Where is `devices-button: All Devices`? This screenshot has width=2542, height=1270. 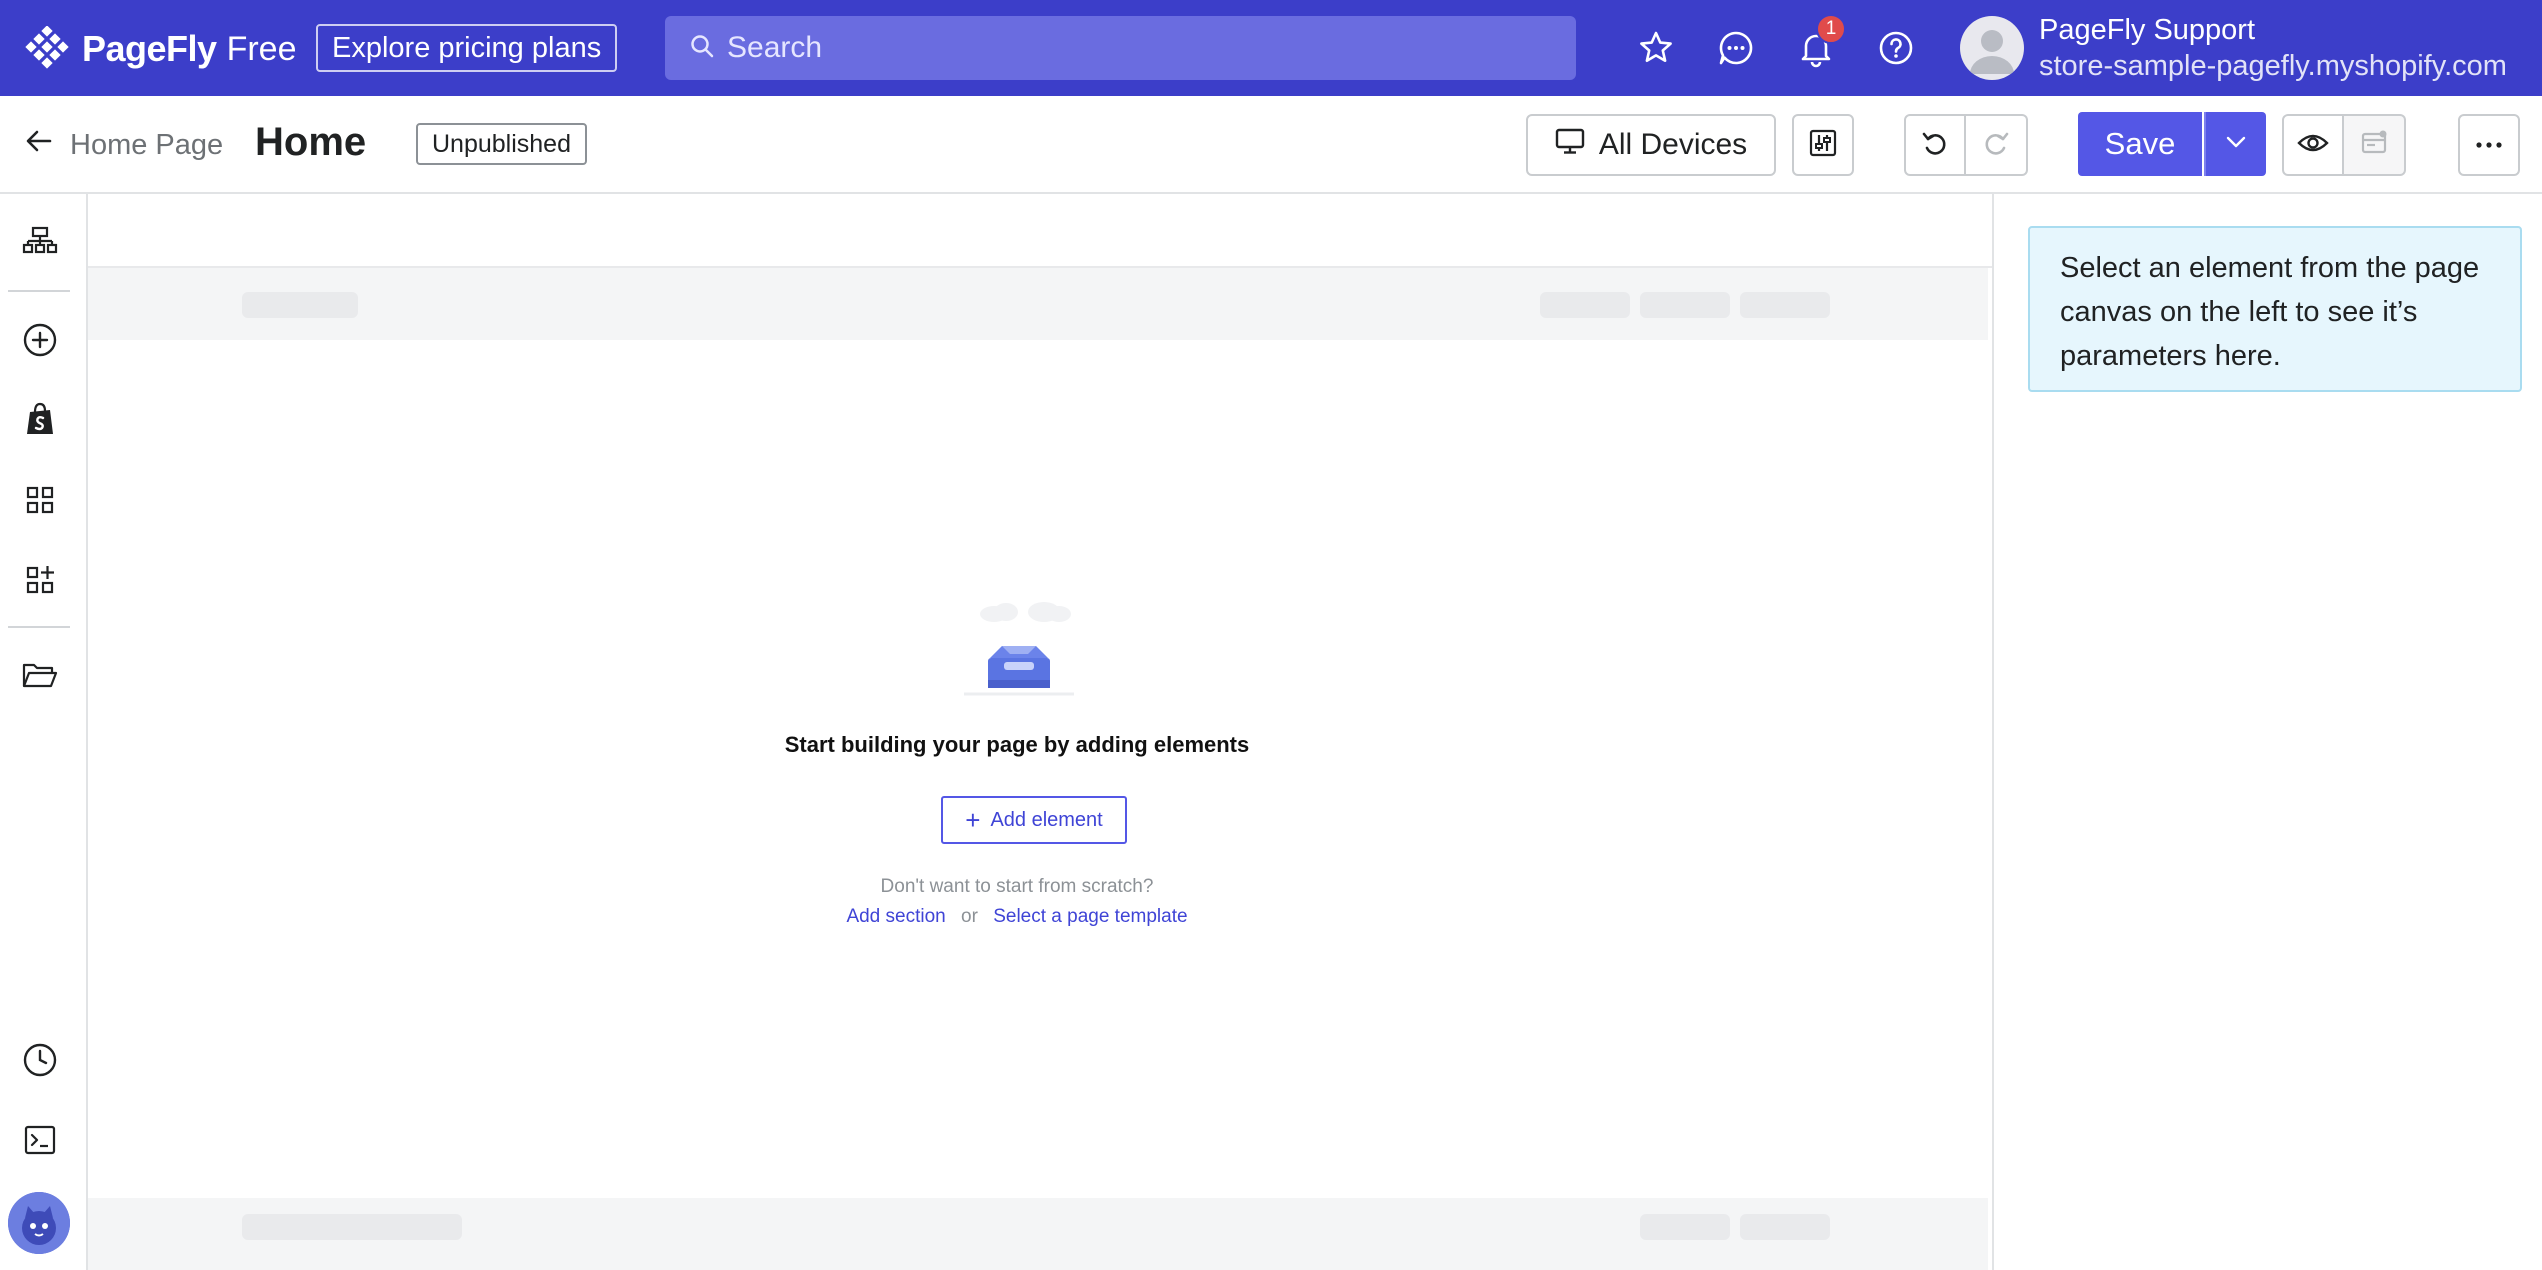
devices-button: All Devices is located at coordinates (1651, 145).